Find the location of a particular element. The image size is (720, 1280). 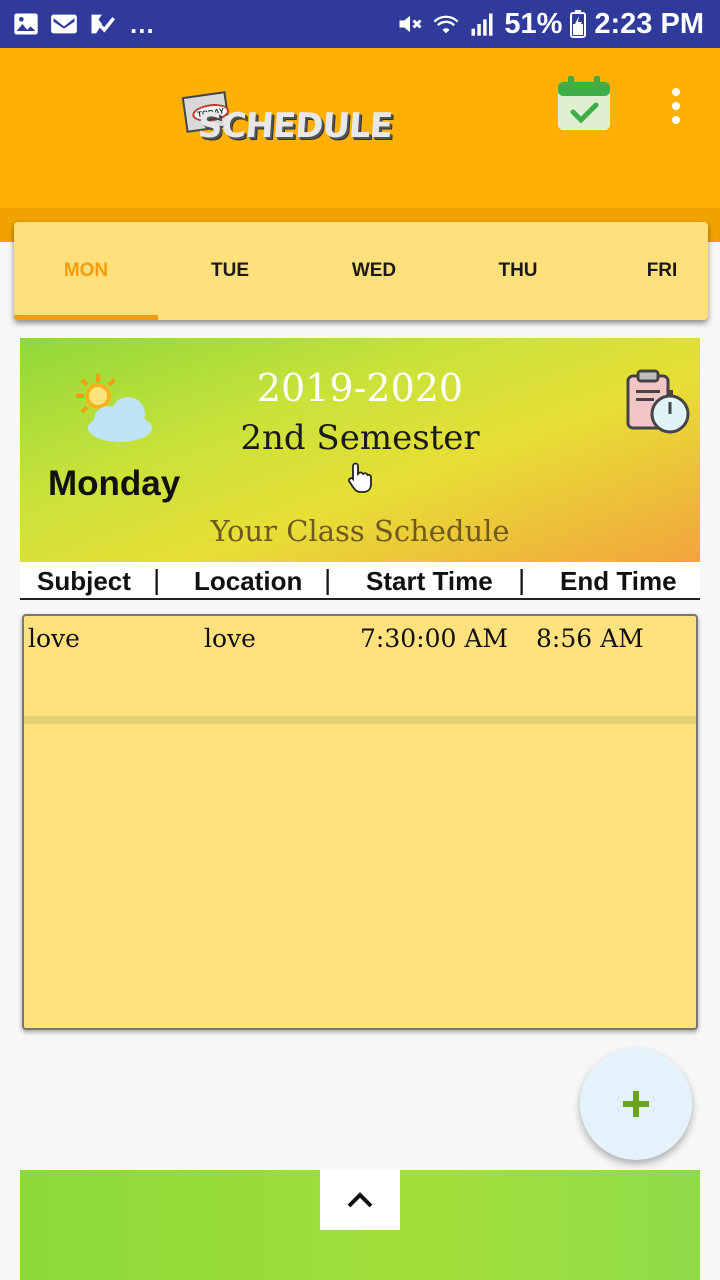

pointer-hand-icon is located at coordinates (360, 477).